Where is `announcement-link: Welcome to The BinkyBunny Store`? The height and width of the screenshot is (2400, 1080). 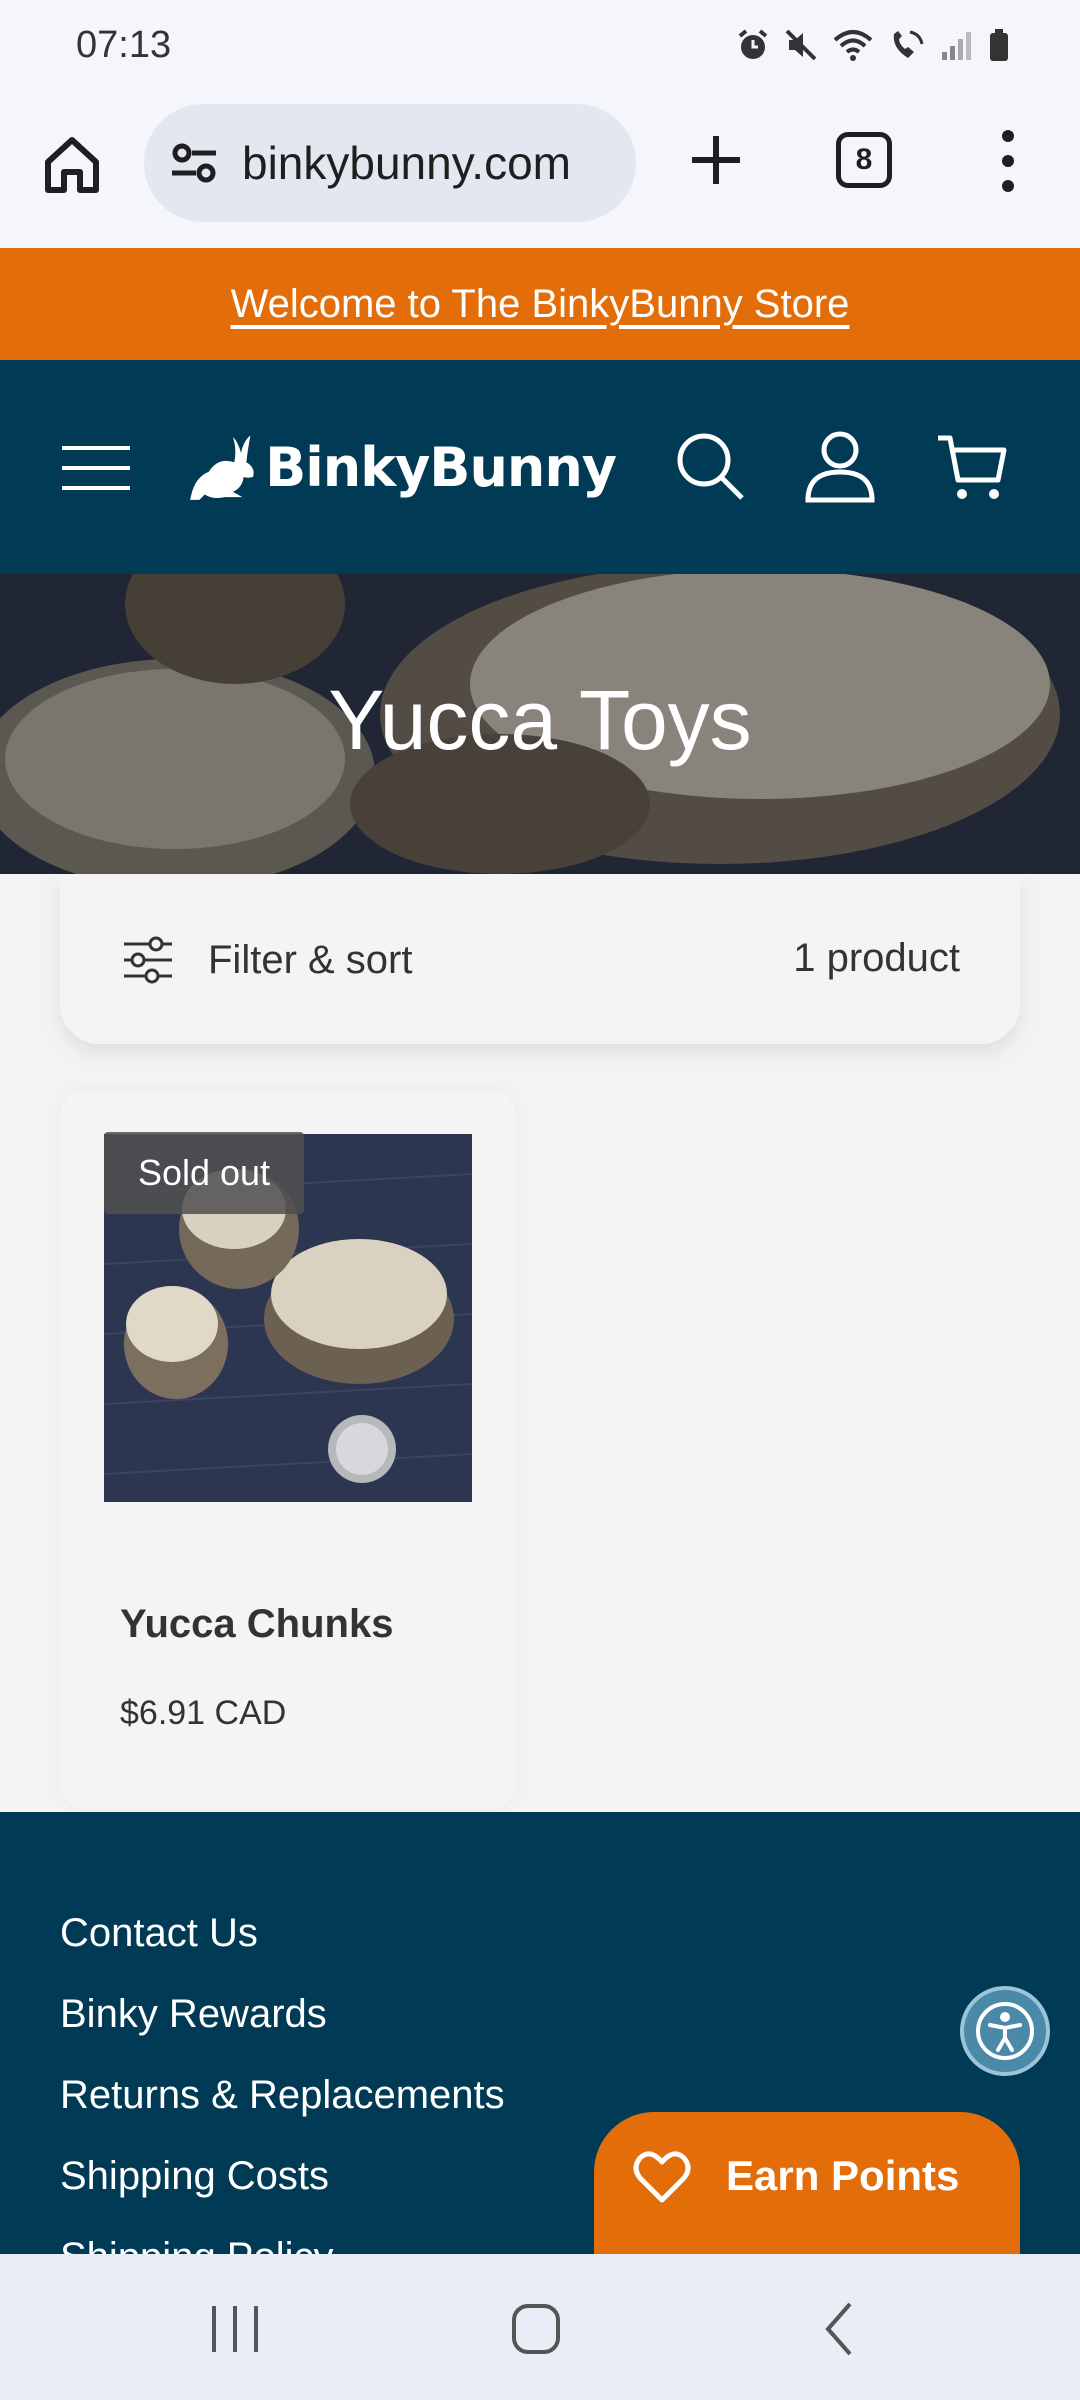 announcement-link: Welcome to The BinkyBunny Store is located at coordinates (540, 304).